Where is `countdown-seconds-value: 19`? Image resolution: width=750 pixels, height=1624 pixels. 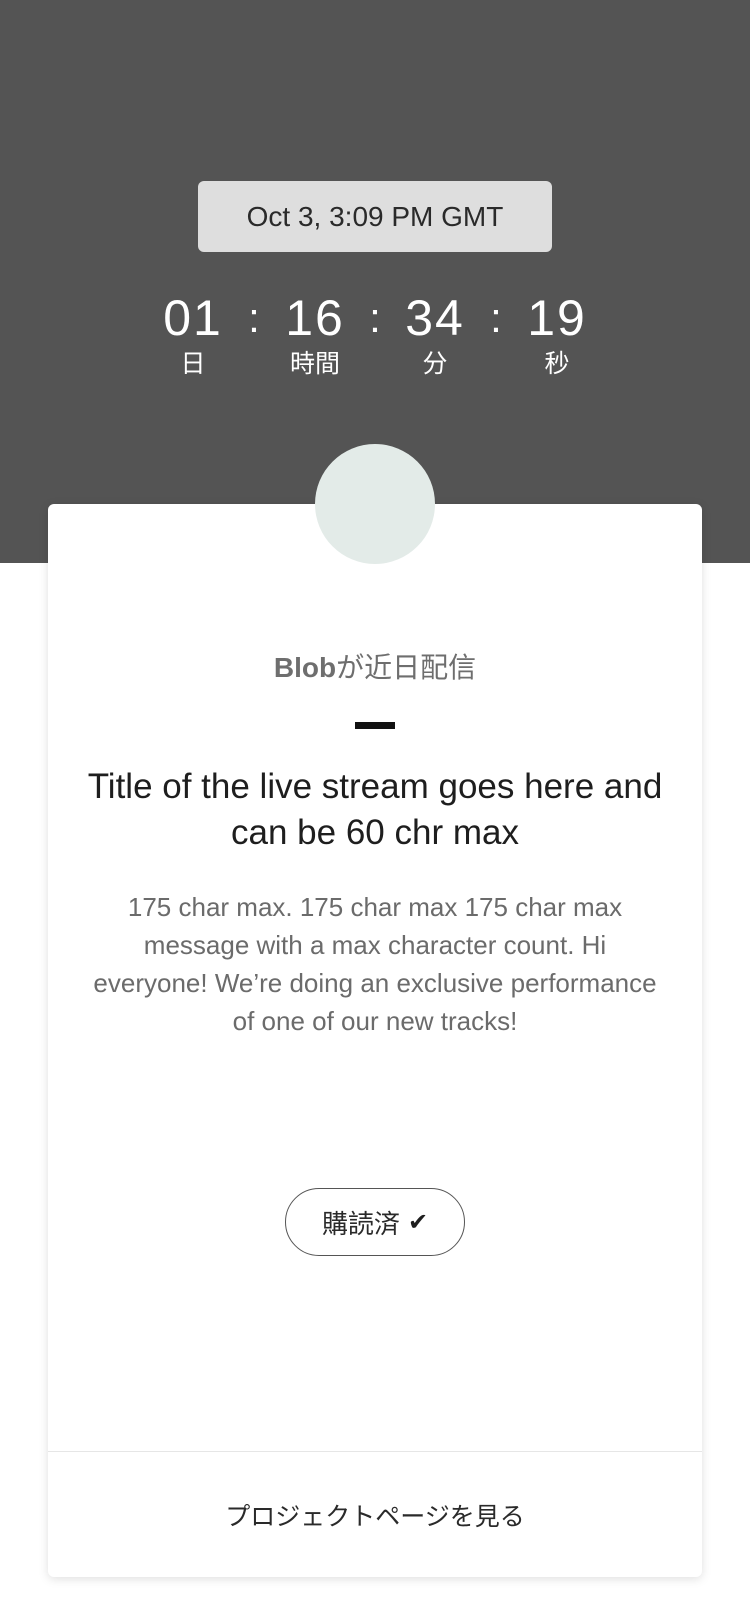
countdown-seconds-value: 19 is located at coordinates (557, 318).